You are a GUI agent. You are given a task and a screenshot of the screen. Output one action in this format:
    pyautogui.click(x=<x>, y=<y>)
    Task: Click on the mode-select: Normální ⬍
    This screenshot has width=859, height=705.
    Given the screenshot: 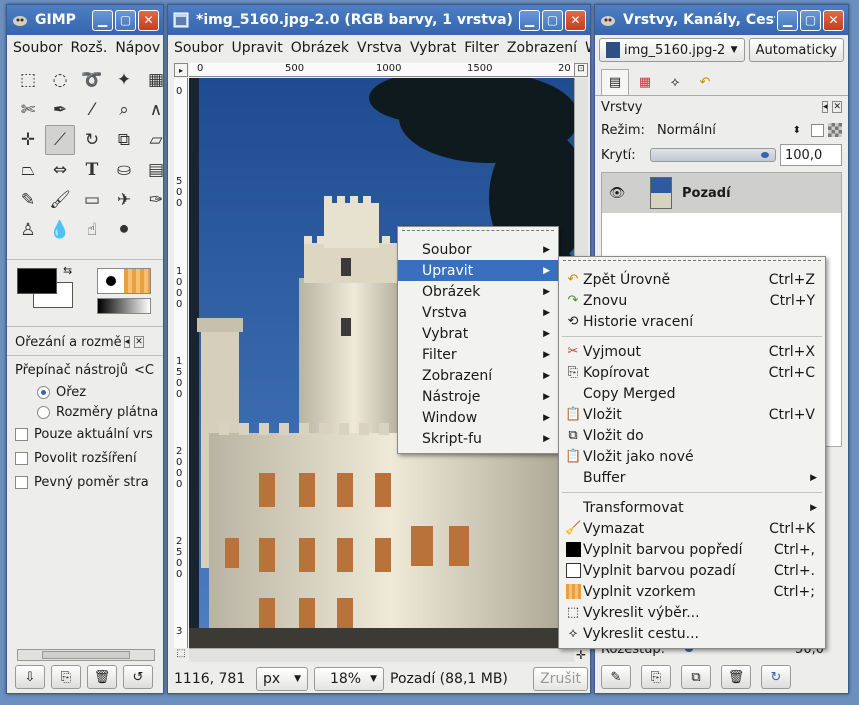 What is the action you would take?
    pyautogui.click(x=729, y=130)
    